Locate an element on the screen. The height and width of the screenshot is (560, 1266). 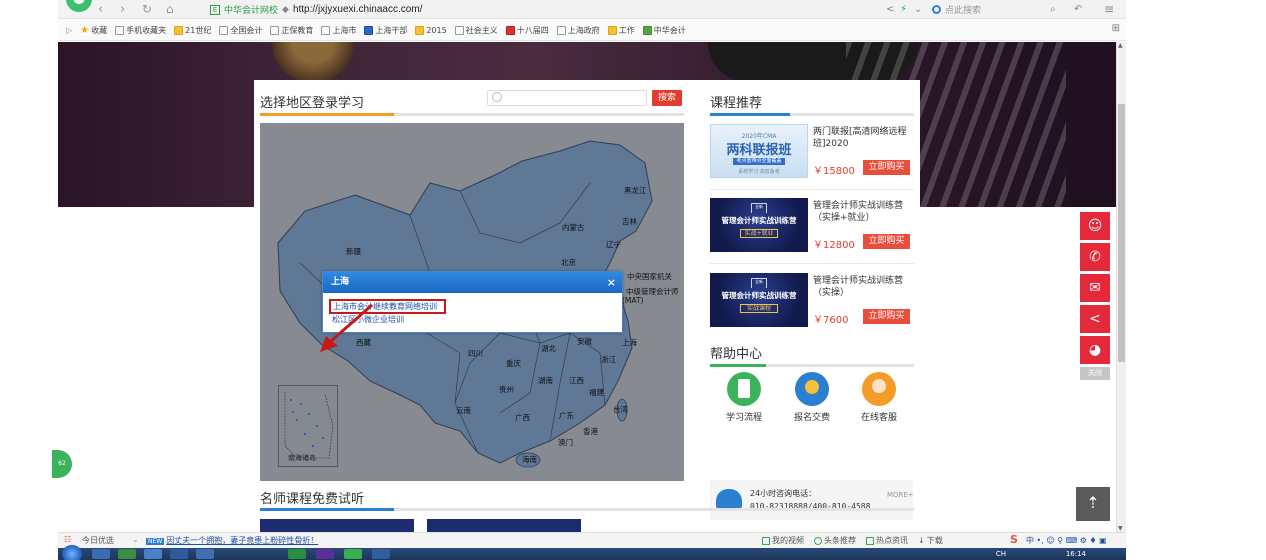
bookmark-item: 21世纪 is located at coordinates (192, 30).